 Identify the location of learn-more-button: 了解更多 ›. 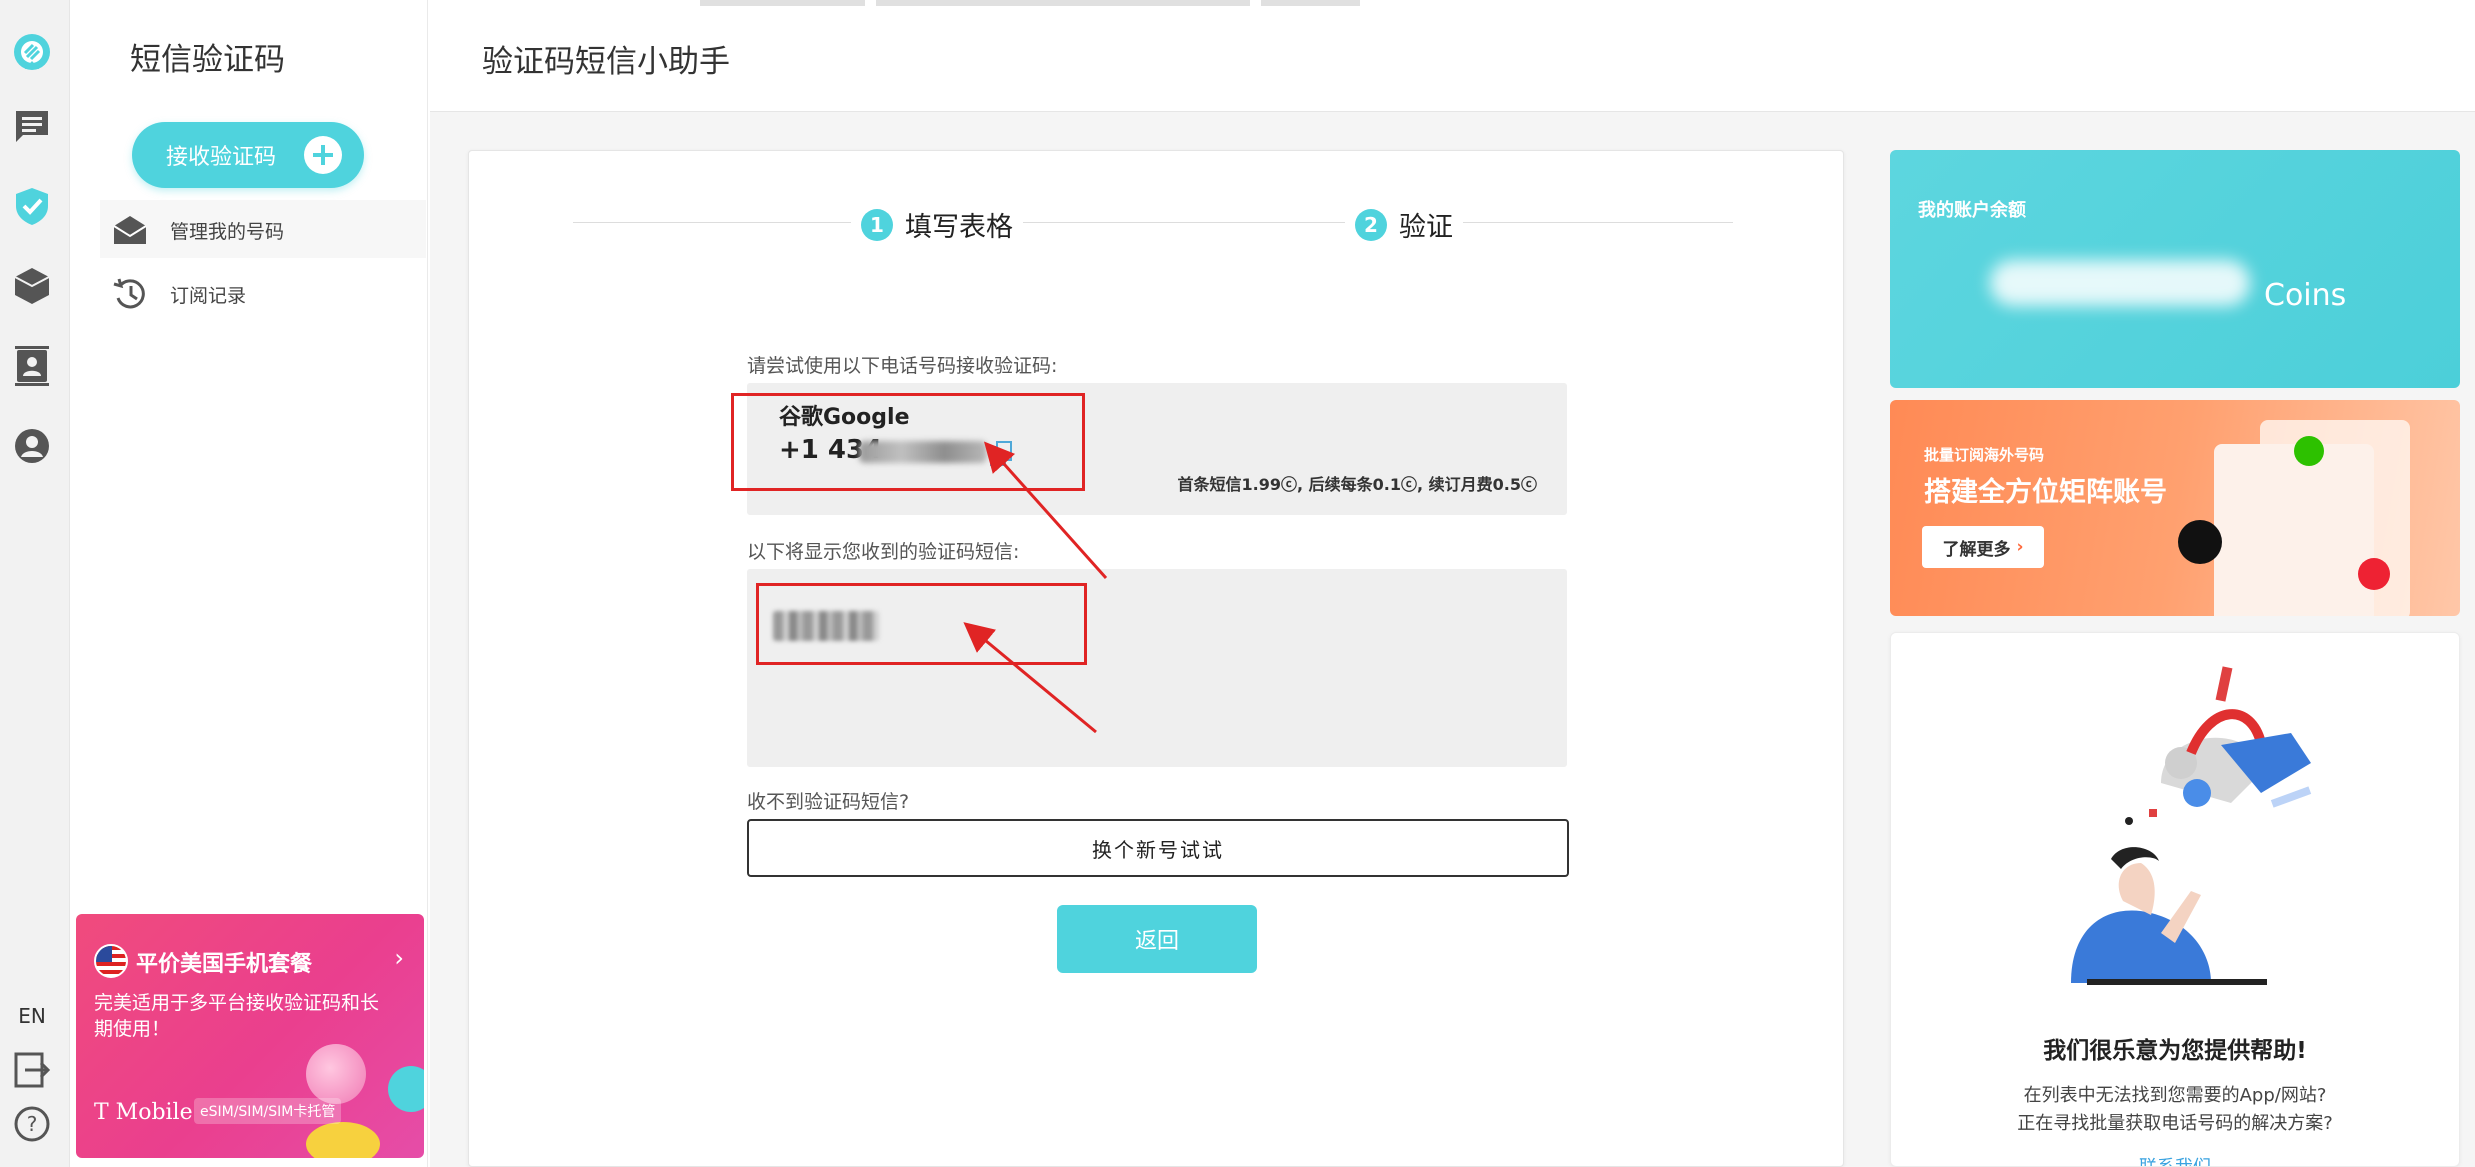
(1983, 547).